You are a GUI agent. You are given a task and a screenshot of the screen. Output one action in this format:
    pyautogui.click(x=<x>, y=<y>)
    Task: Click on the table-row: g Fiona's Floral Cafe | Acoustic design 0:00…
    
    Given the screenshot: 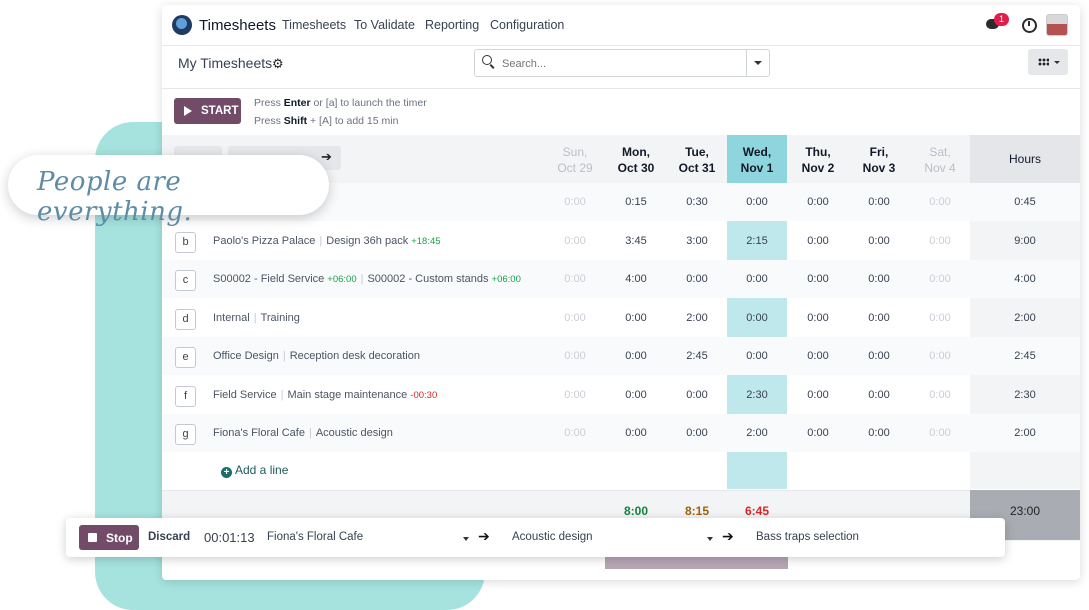 What is the action you would take?
    pyautogui.click(x=621, y=433)
    